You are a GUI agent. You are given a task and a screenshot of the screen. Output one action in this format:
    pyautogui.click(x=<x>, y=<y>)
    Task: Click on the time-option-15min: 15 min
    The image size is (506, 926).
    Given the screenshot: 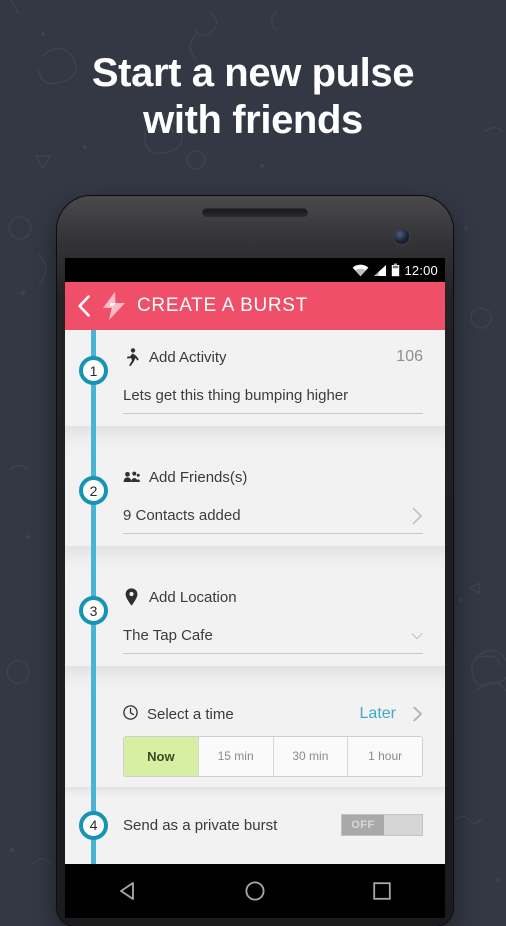 What is the action you would take?
    pyautogui.click(x=236, y=756)
    